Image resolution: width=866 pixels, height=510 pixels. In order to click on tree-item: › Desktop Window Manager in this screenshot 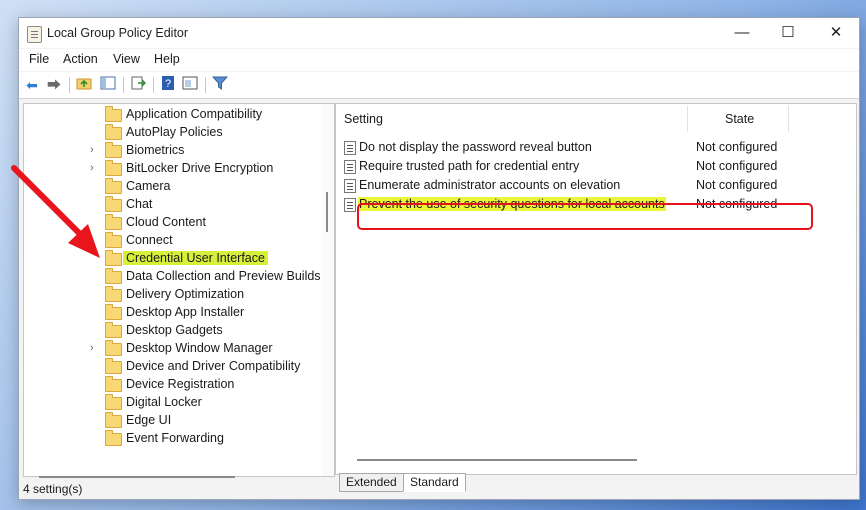, I will do `click(179, 349)`.